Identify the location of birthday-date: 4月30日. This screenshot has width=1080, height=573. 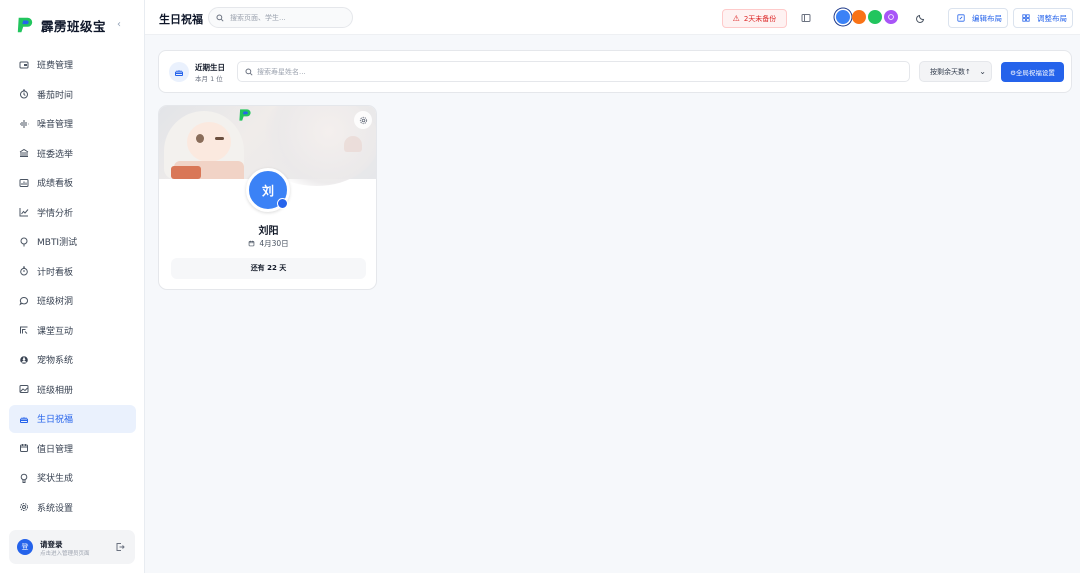
(267, 243).